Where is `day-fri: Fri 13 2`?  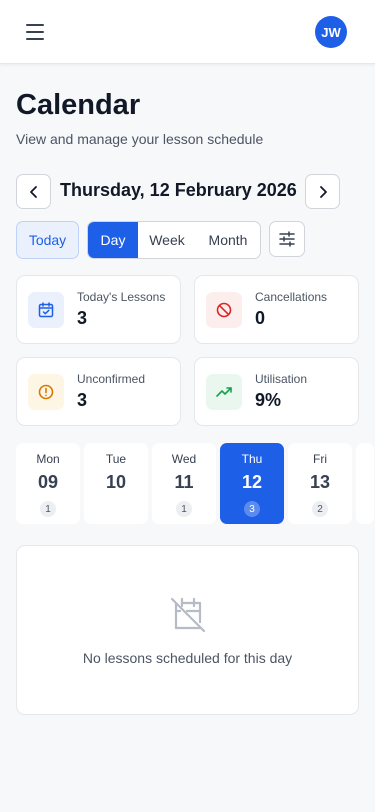 day-fri: Fri 13 2 is located at coordinates (320, 483).